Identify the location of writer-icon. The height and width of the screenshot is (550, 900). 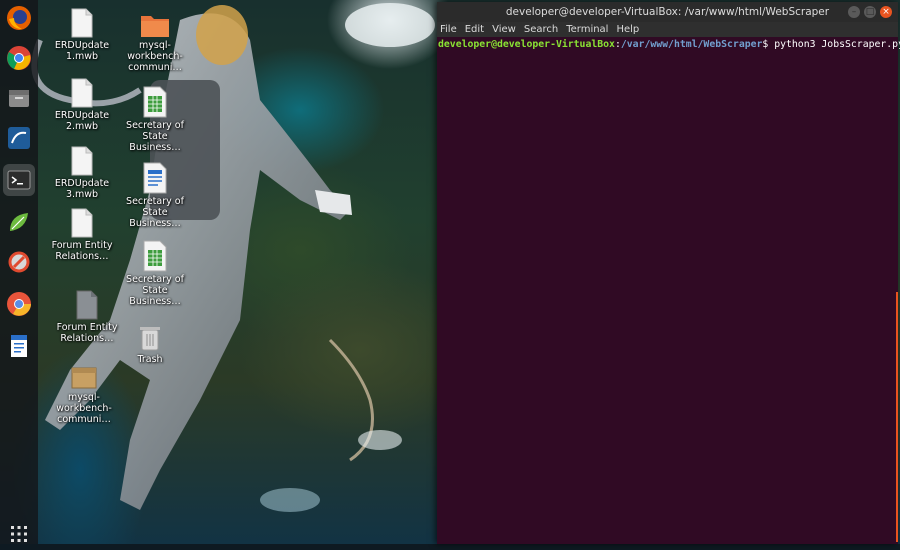
(19, 346).